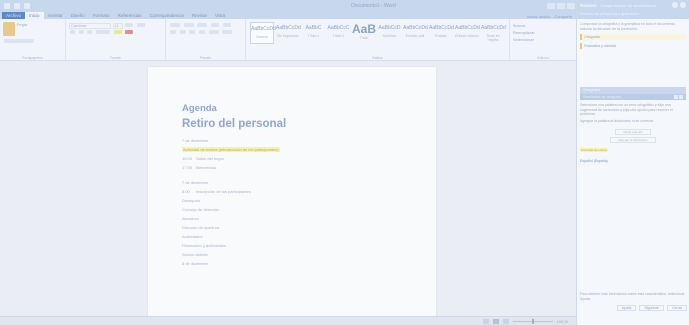  What do you see at coordinates (543, 39) in the screenshot?
I see `seleccionar-button: Seleccionar` at bounding box center [543, 39].